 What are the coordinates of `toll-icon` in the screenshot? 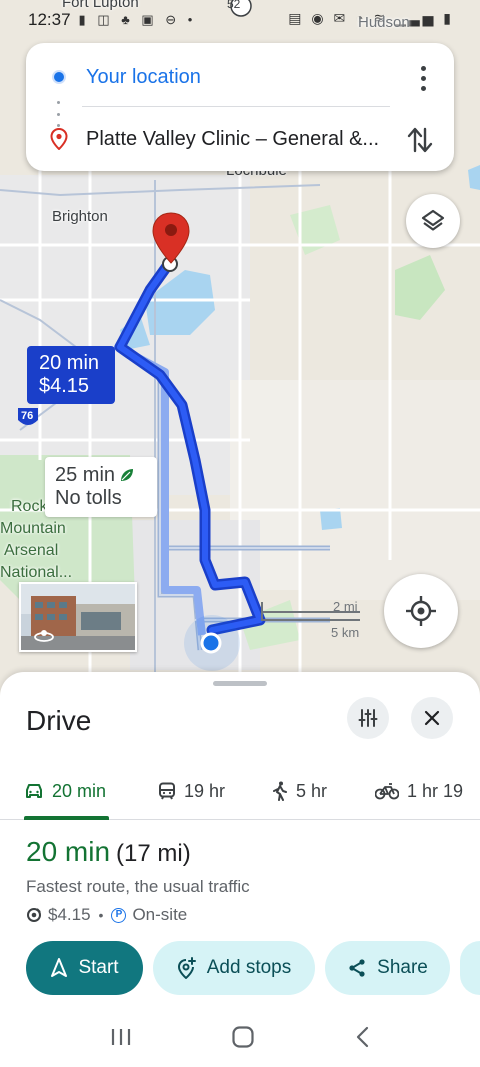 It's located at (34, 915).